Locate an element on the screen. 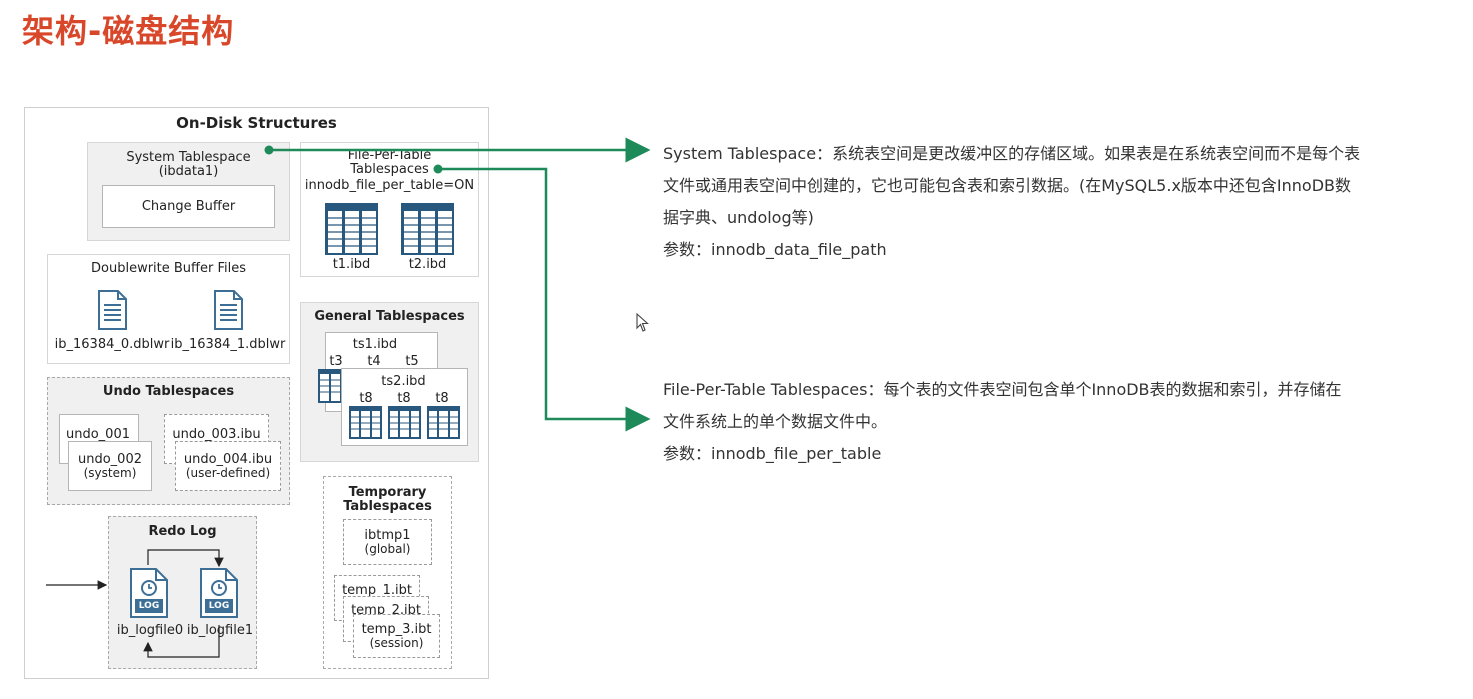 This screenshot has width=1473, height=699. dblwr0-file-icon is located at coordinates (112, 310).